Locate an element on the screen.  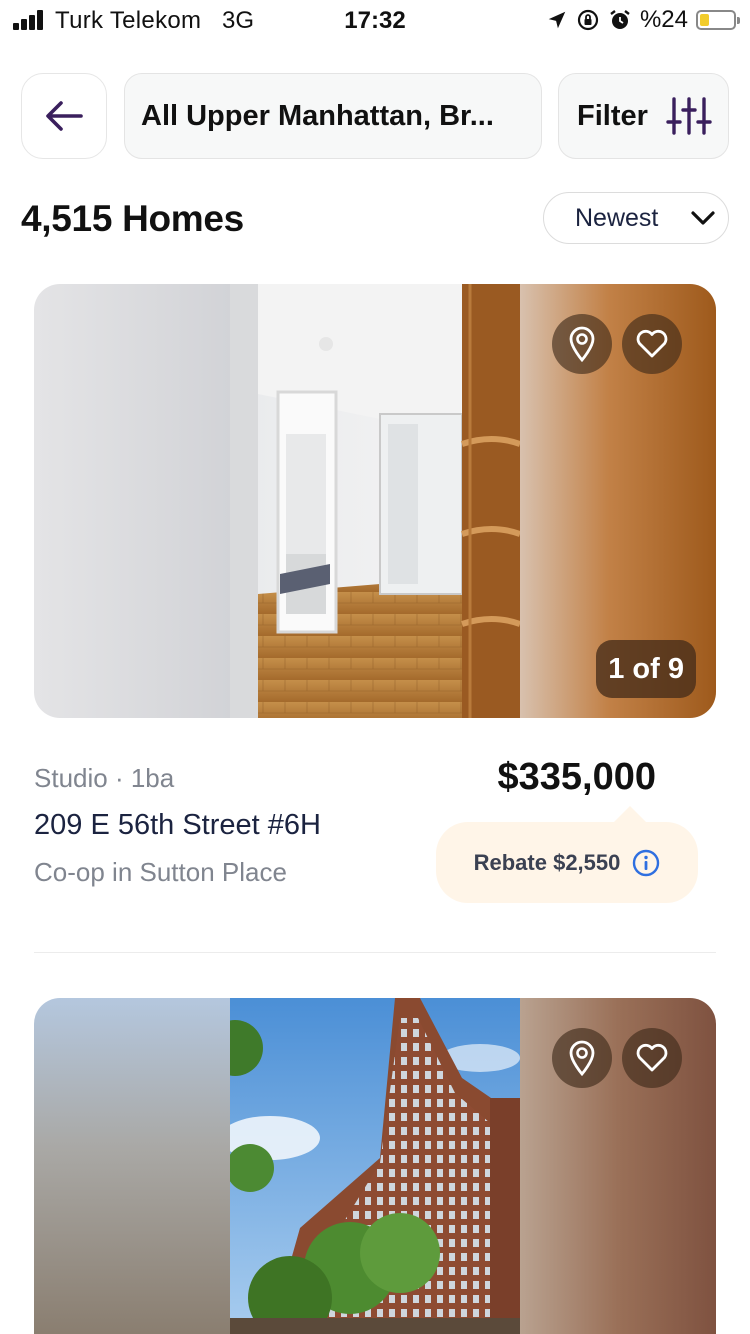
filter-button: Filter is located at coordinates (643, 116).